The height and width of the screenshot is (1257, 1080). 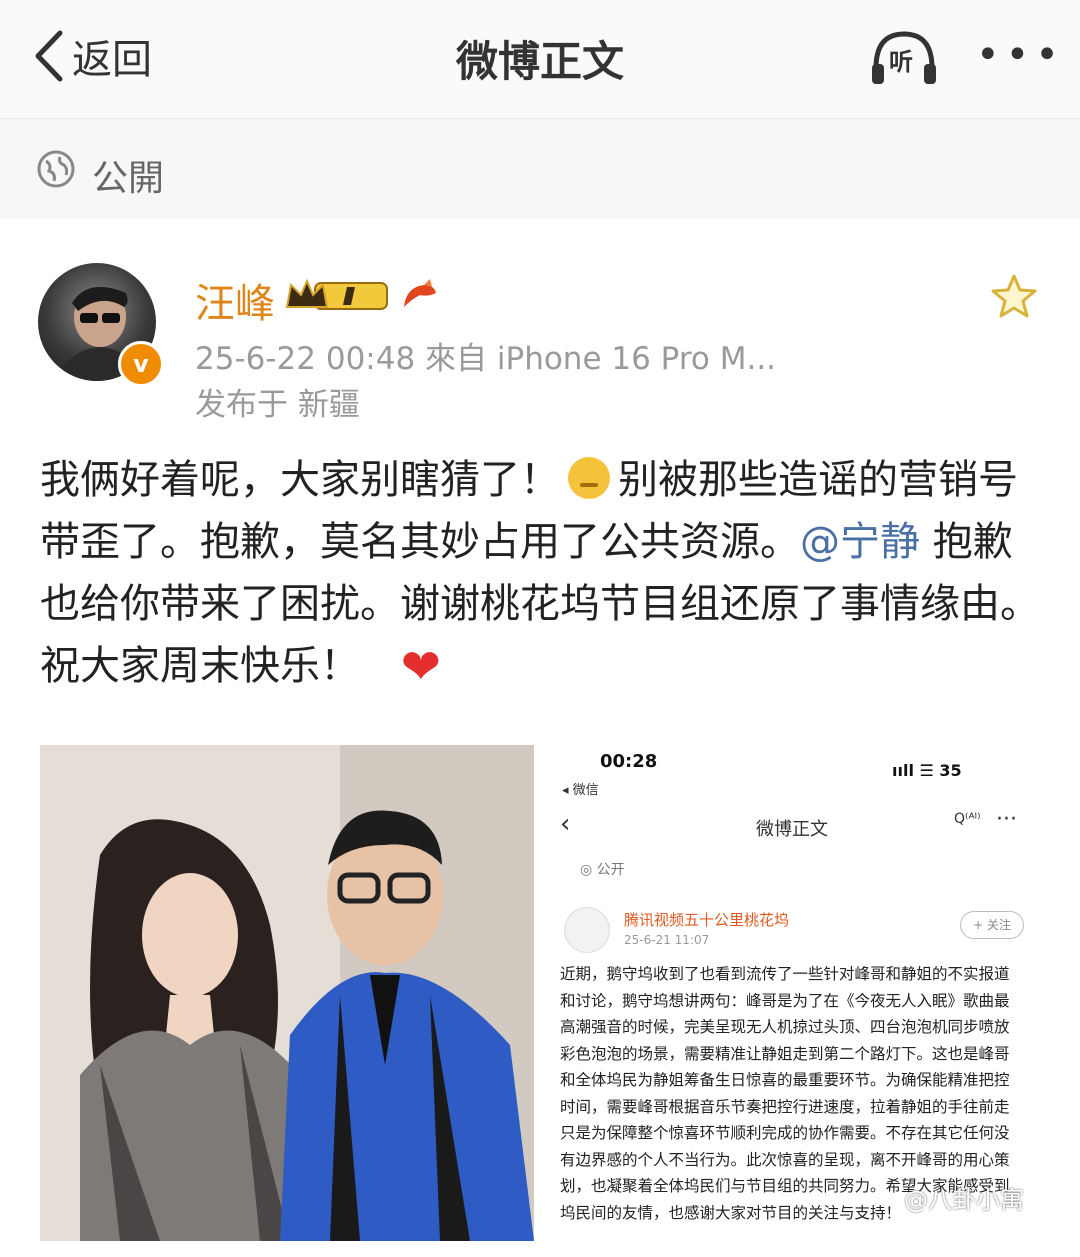 What do you see at coordinates (629, 761) in the screenshot?
I see `shot-time: 00:28` at bounding box center [629, 761].